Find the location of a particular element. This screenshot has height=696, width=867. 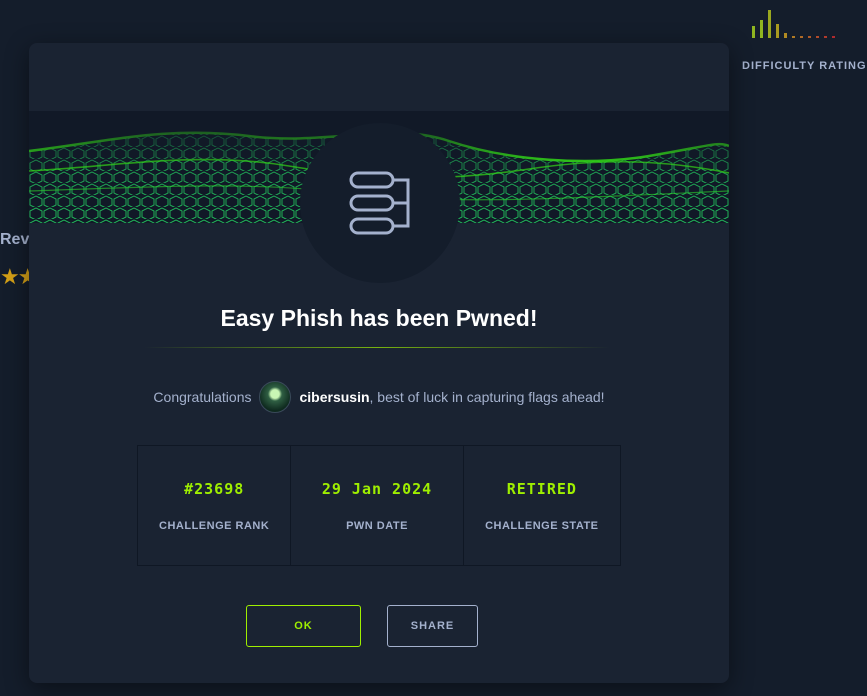

congrats-prefix: Congratulations is located at coordinates (202, 397).